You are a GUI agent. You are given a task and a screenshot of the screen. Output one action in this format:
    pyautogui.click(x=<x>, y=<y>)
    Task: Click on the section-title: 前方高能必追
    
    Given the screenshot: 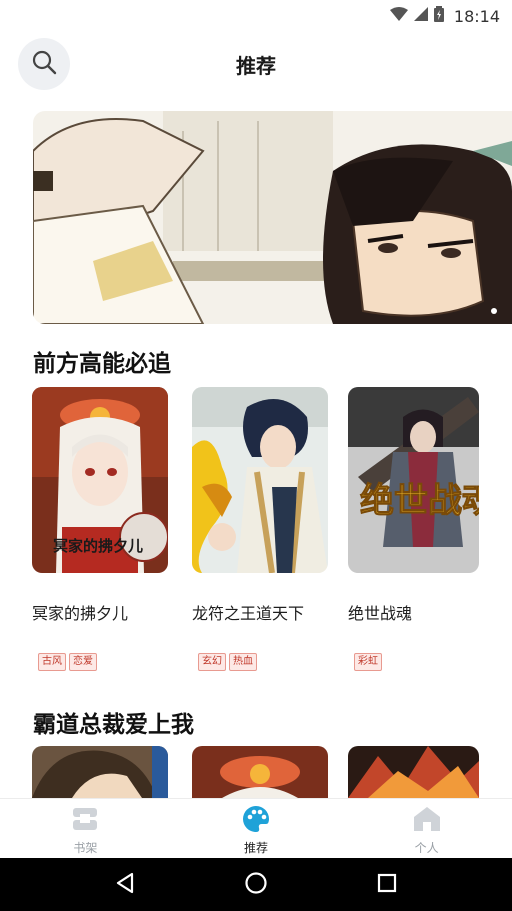 What is the action you would take?
    pyautogui.click(x=102, y=364)
    